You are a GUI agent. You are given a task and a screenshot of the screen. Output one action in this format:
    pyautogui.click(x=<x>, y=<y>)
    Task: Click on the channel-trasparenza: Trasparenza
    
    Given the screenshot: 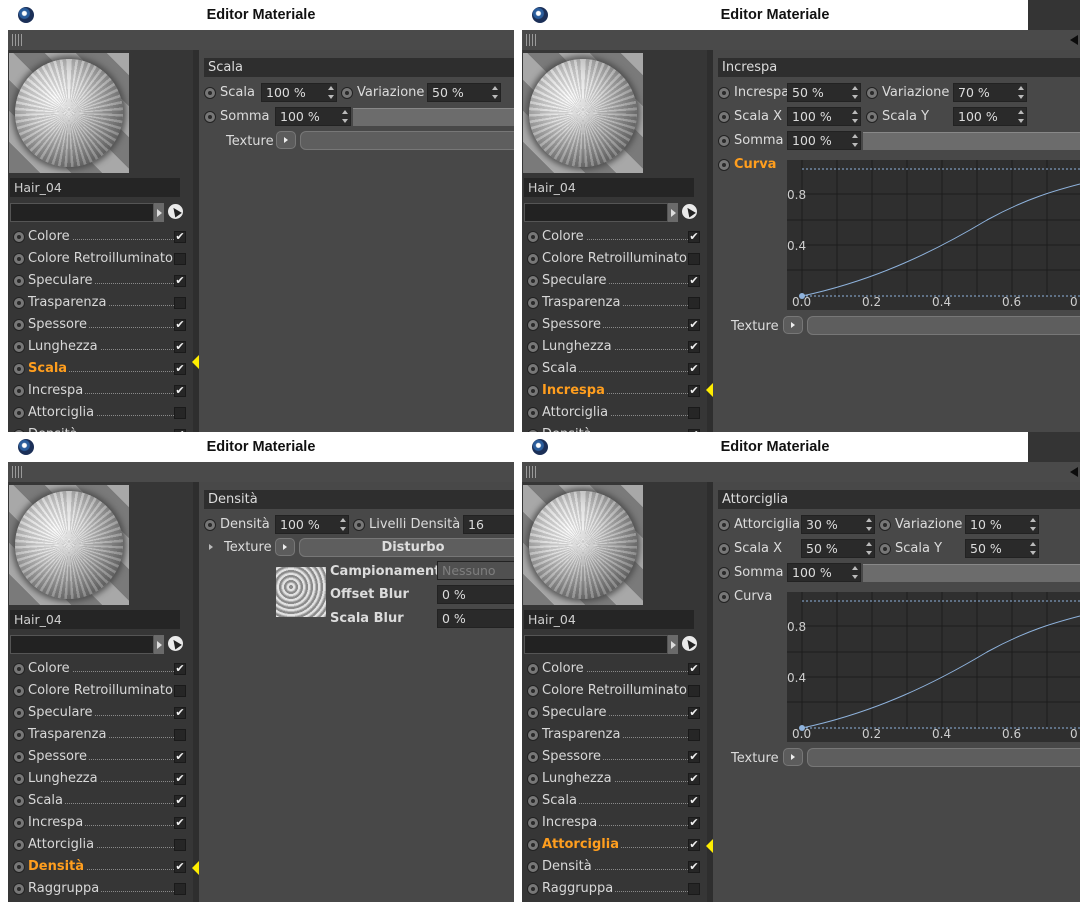 What is the action you would take?
    pyautogui.click(x=613, y=303)
    